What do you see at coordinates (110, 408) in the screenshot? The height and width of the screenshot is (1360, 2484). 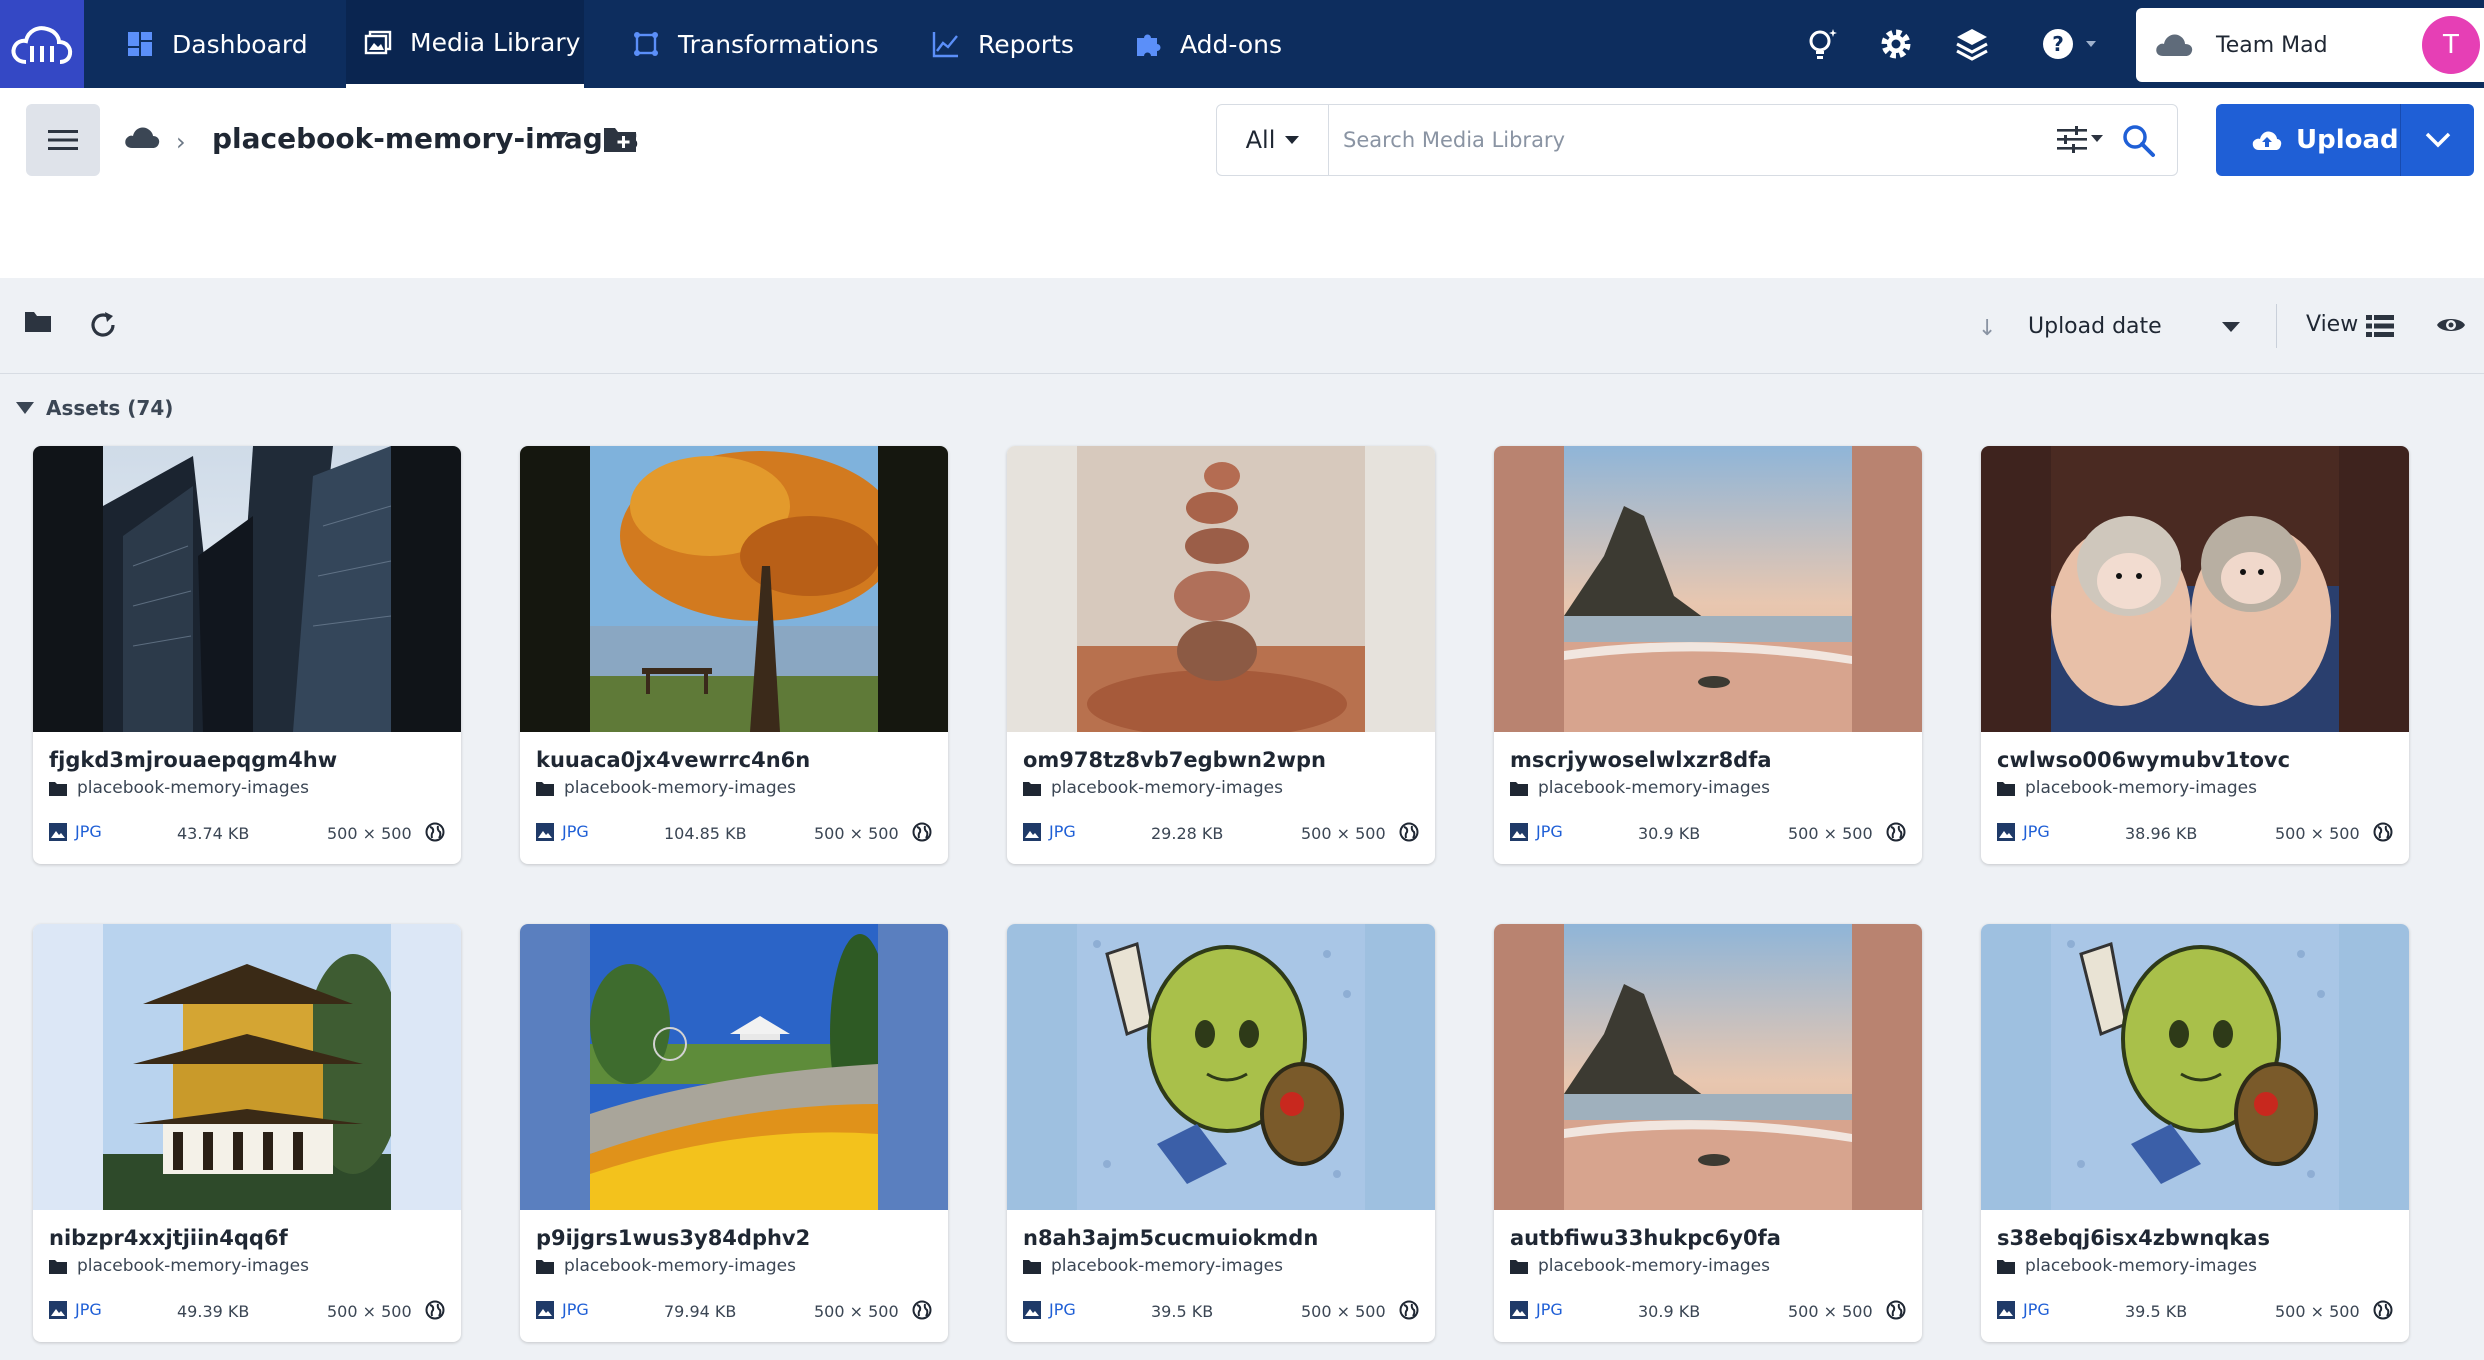 I see `assets-heading: Assets (74)` at bounding box center [110, 408].